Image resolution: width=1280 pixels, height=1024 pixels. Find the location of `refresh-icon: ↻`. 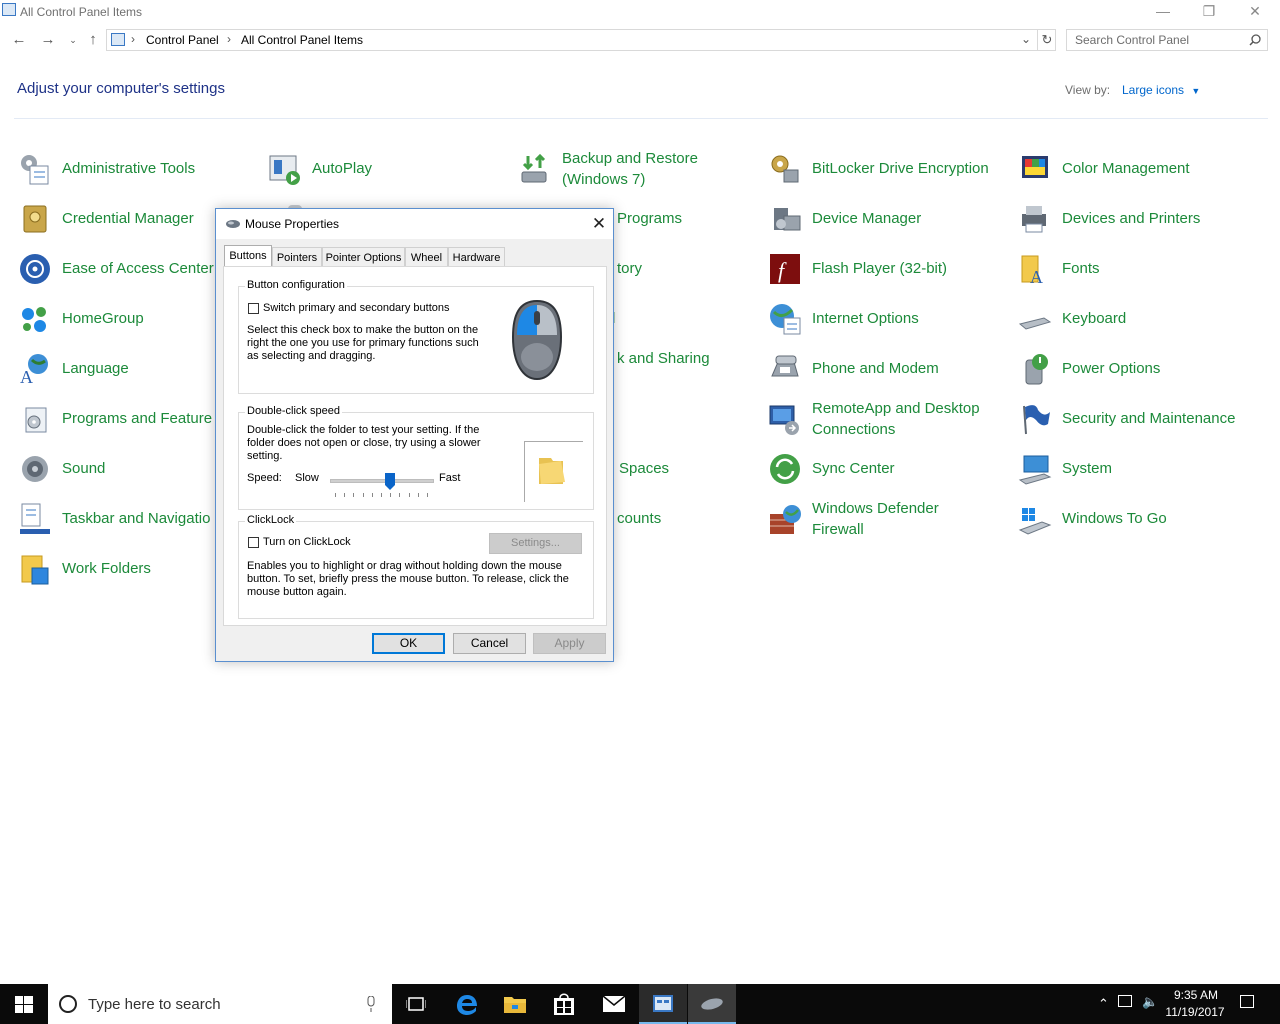

refresh-icon: ↻ is located at coordinates (1046, 40).